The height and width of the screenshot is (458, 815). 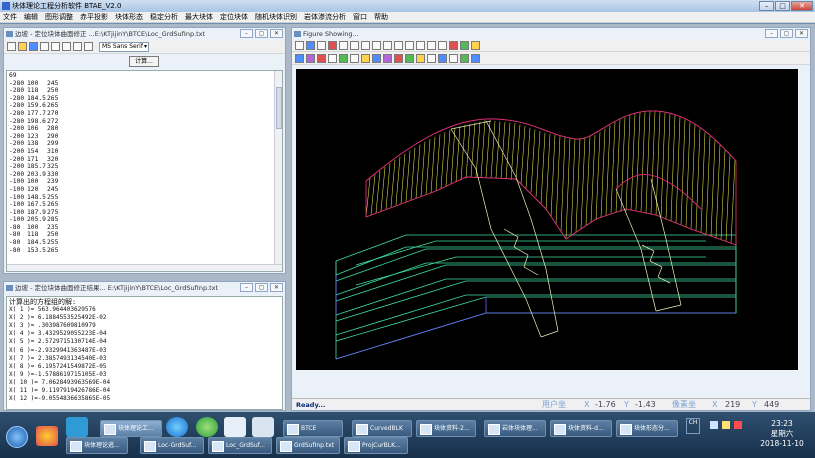 I want to click on new-icon, so click(x=299, y=45).